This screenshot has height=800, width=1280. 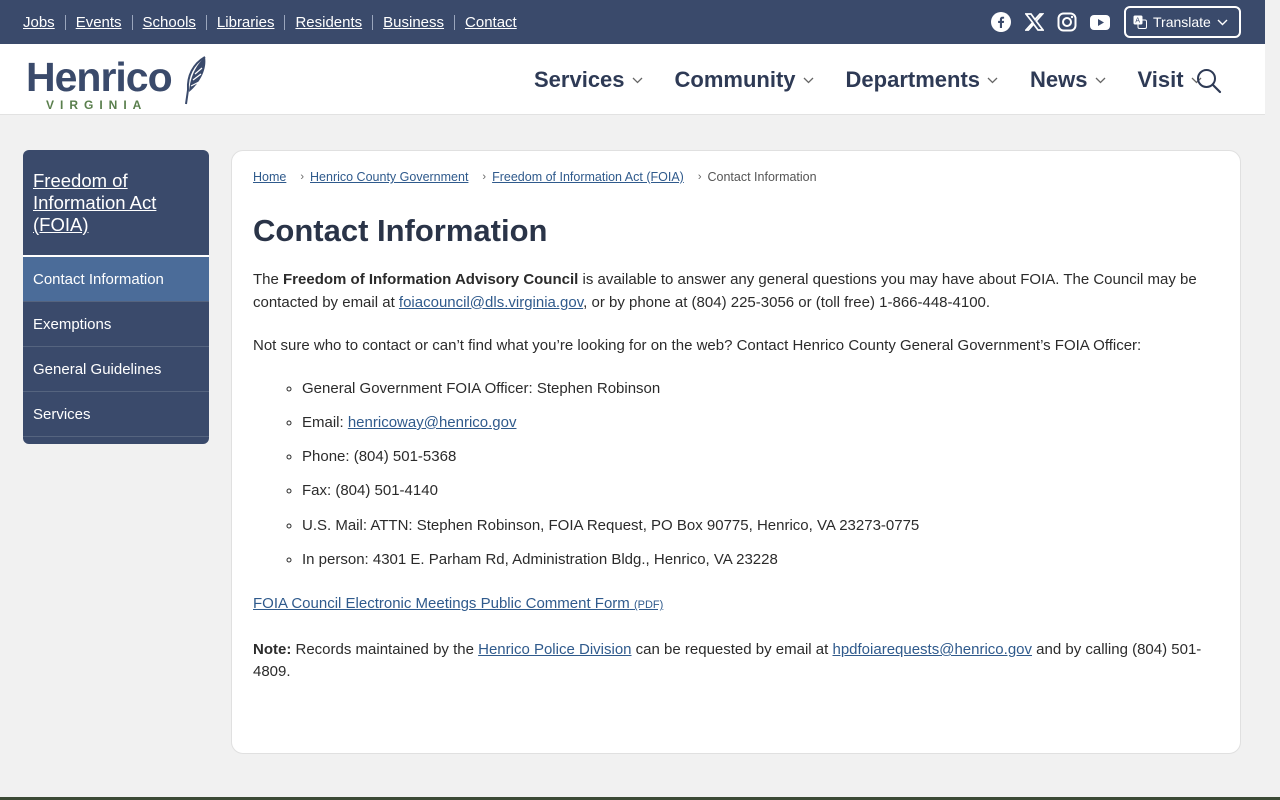 What do you see at coordinates (431, 279) in the screenshot?
I see `council-name: Freedom of Information Advisory Council` at bounding box center [431, 279].